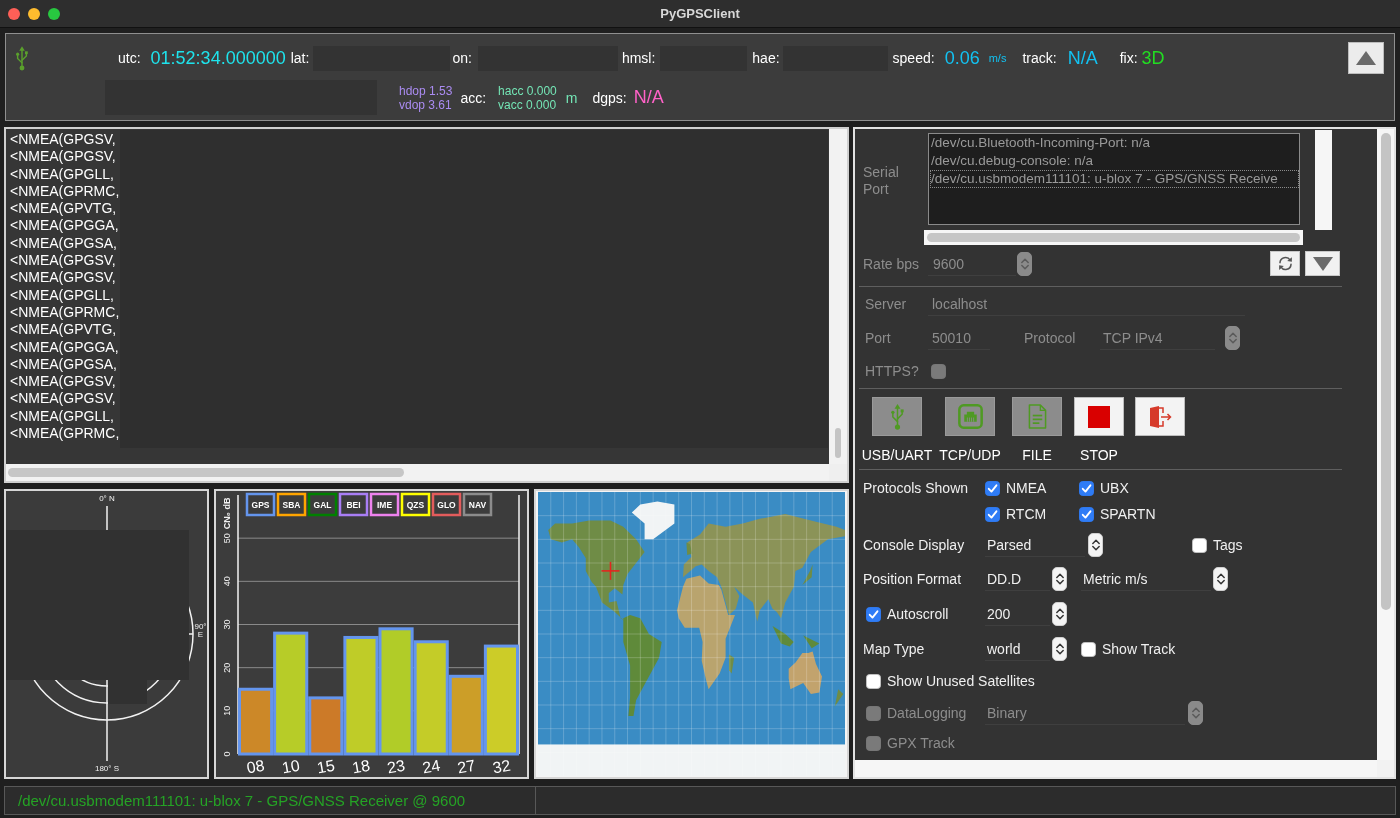  What do you see at coordinates (881, 181) in the screenshot?
I see `field-label: Serial Port` at bounding box center [881, 181].